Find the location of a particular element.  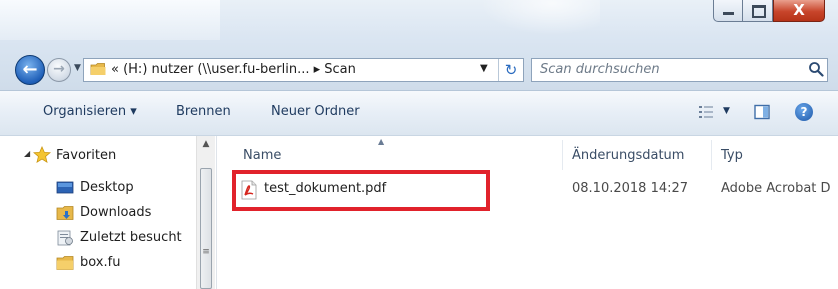

view-options-dropdown: ▼ is located at coordinates (726, 111).